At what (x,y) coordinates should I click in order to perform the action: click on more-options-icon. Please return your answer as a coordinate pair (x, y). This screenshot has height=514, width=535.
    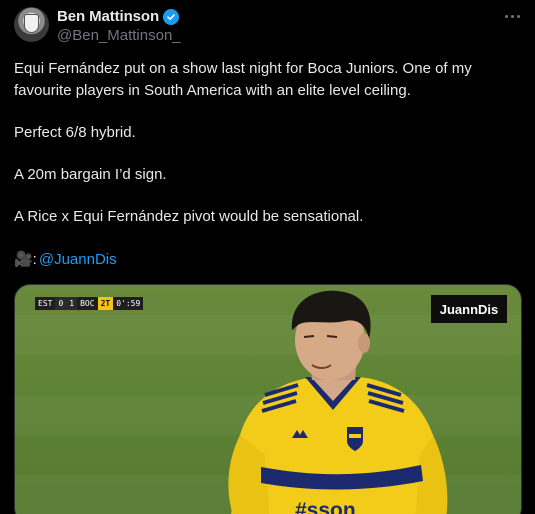
    Looking at the image, I should click on (512, 16).